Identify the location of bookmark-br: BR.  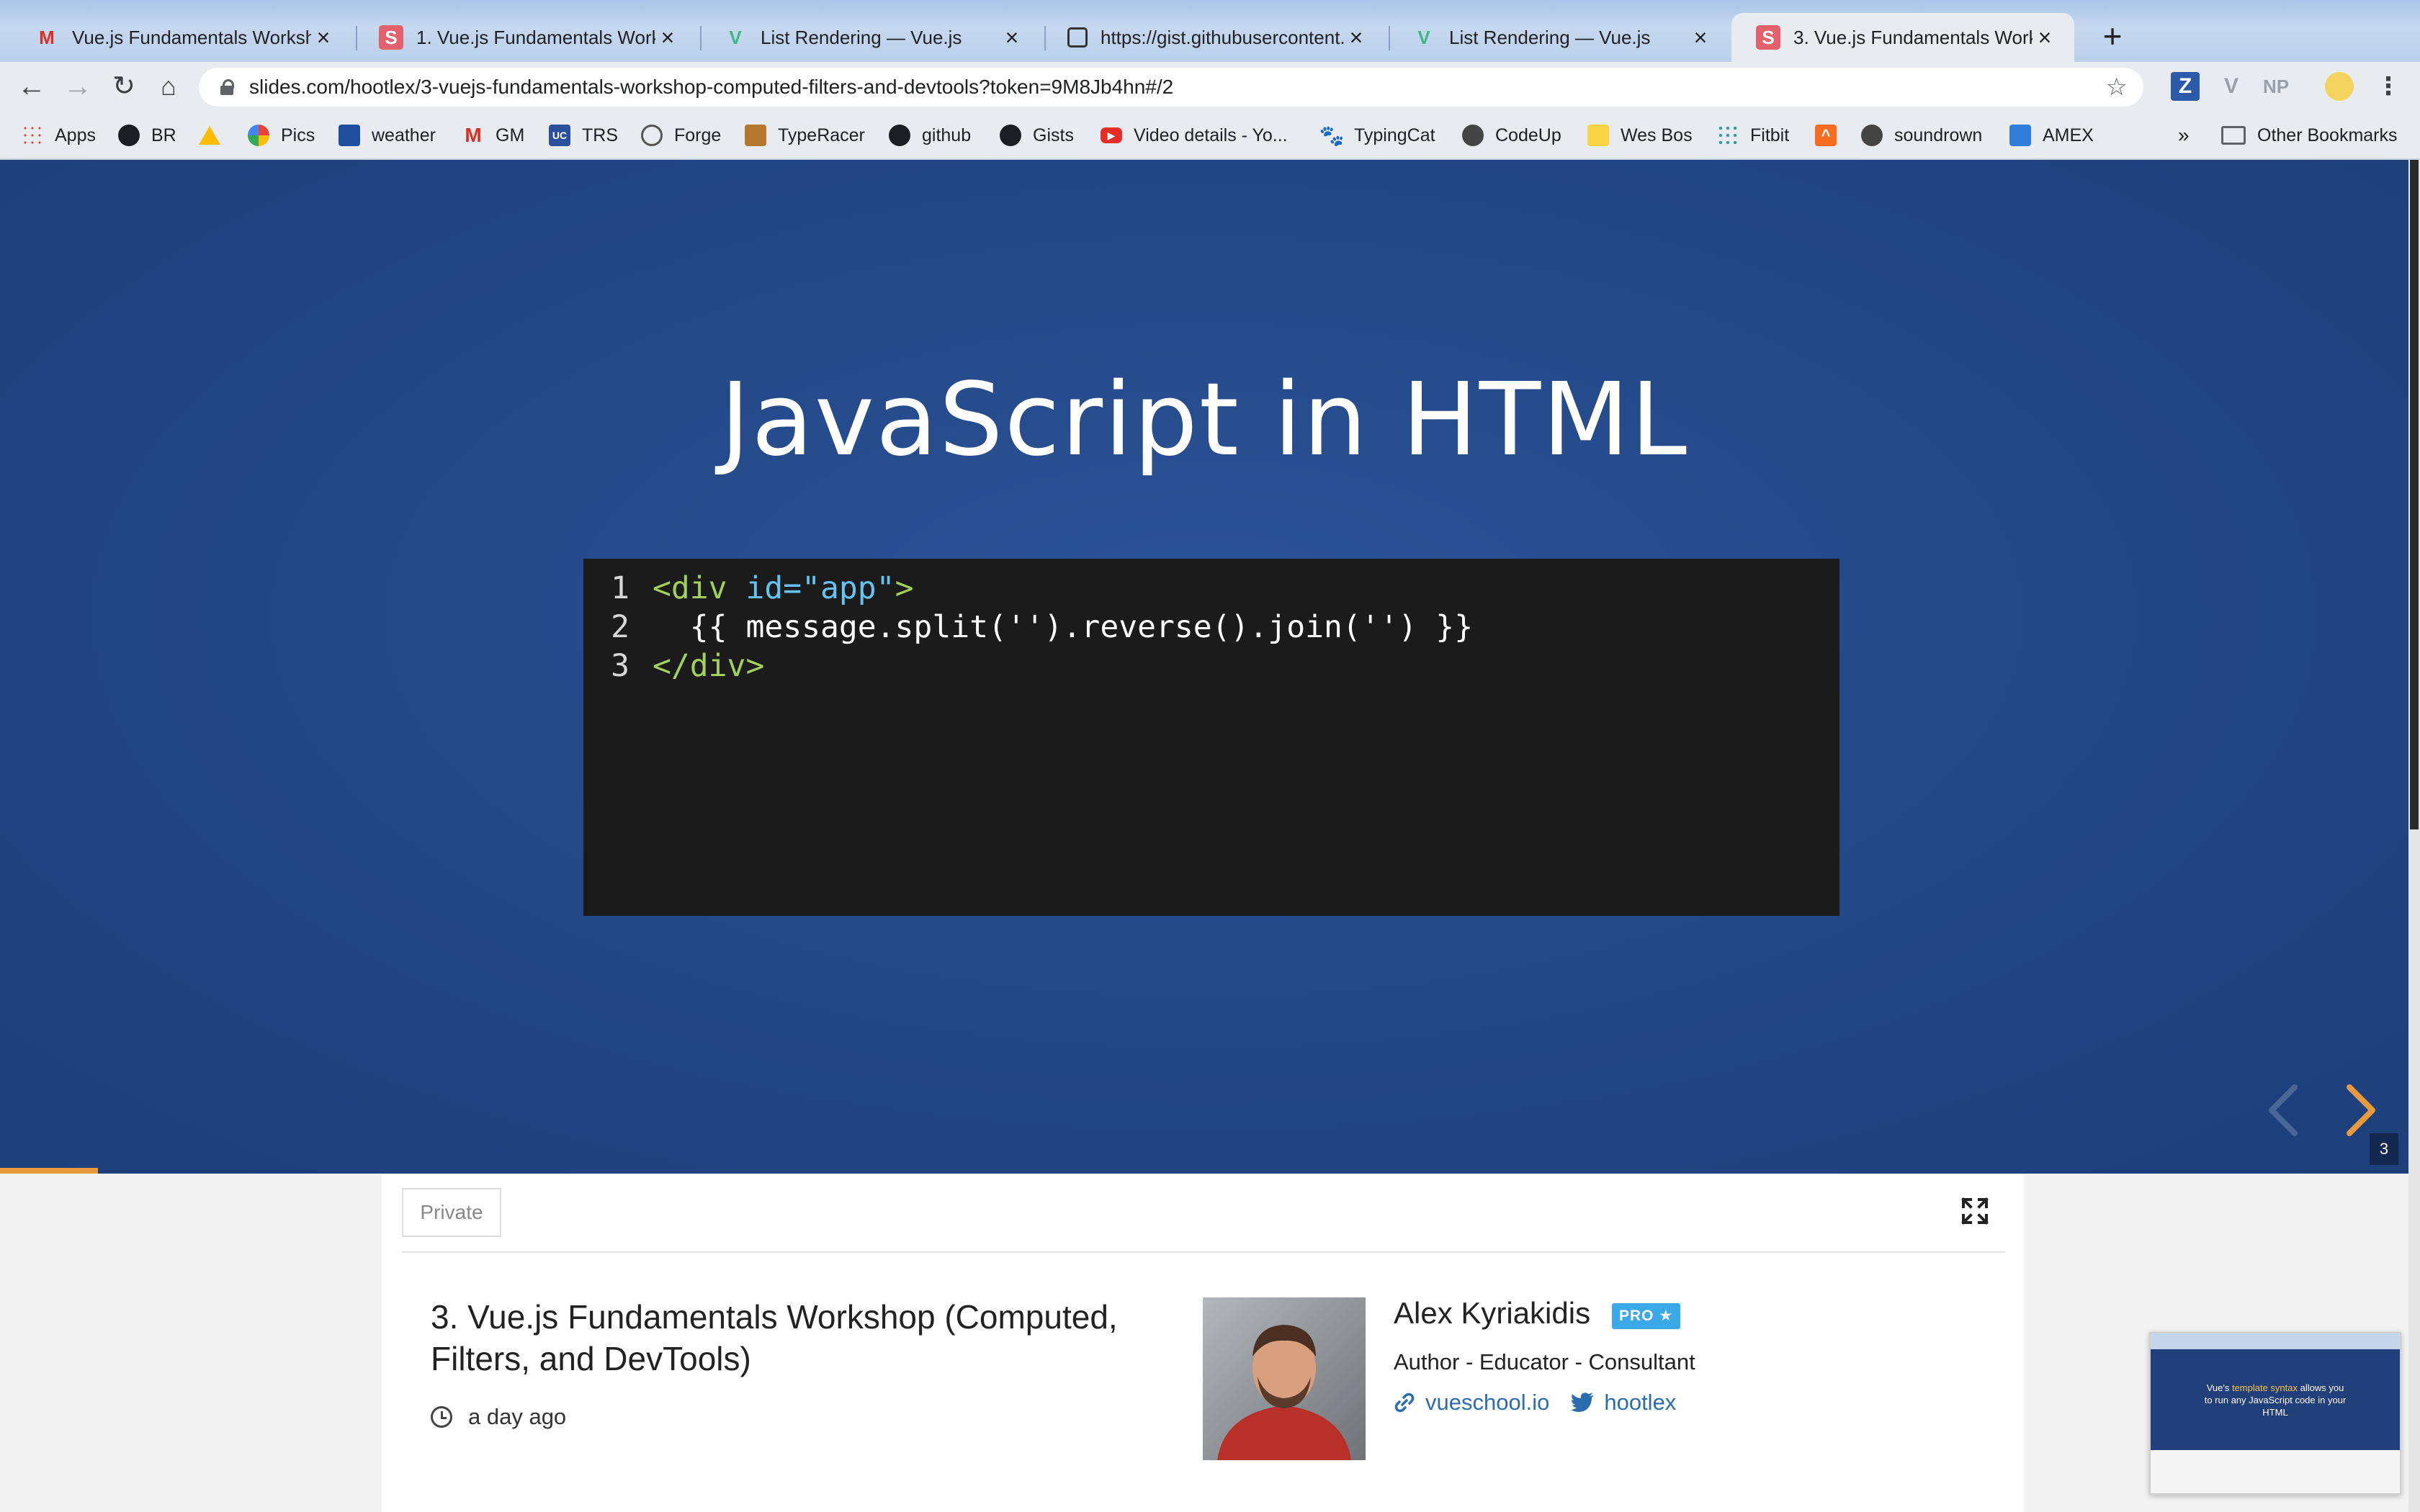
(147, 135).